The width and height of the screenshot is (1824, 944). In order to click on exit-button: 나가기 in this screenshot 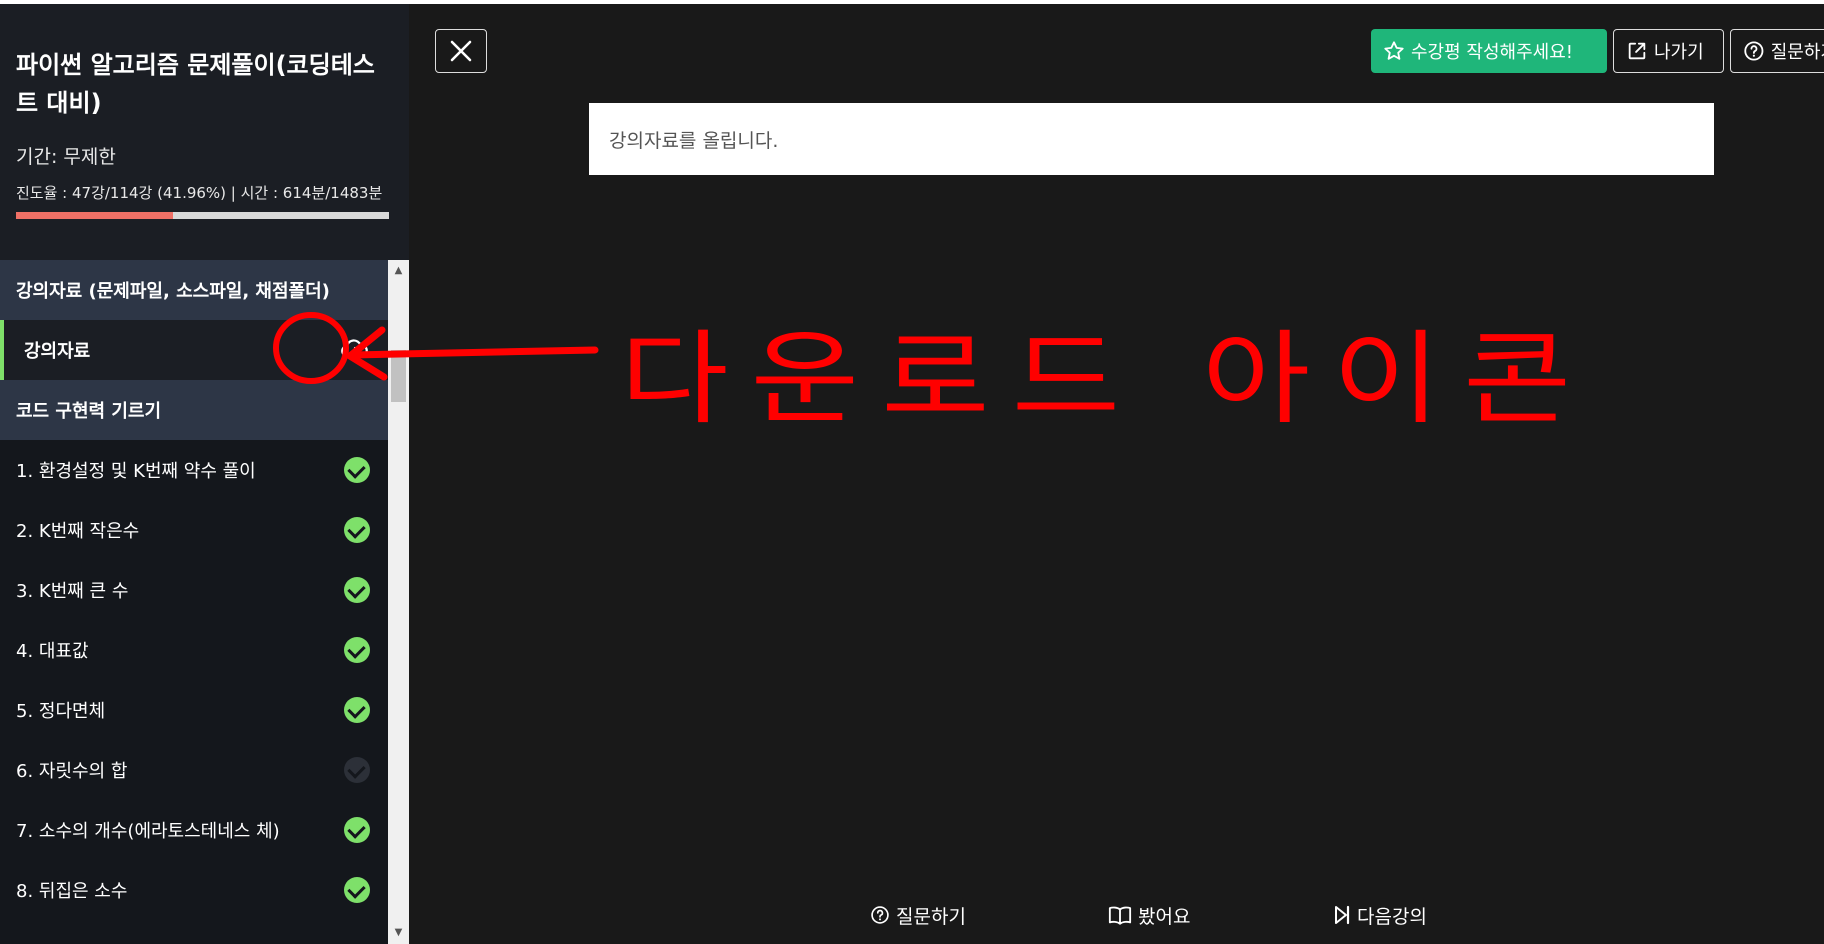, I will do `click(1668, 51)`.